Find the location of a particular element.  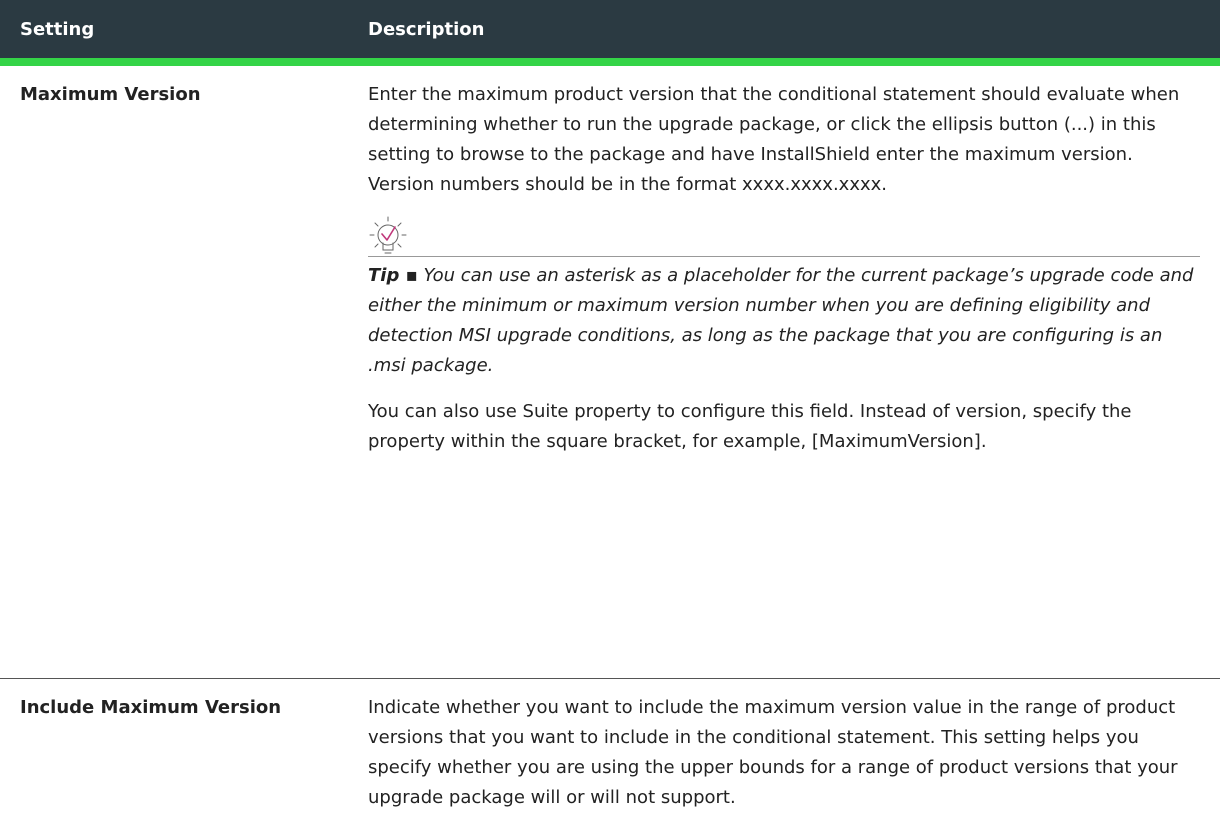

setting-column-header: Setting is located at coordinates (176, 31).